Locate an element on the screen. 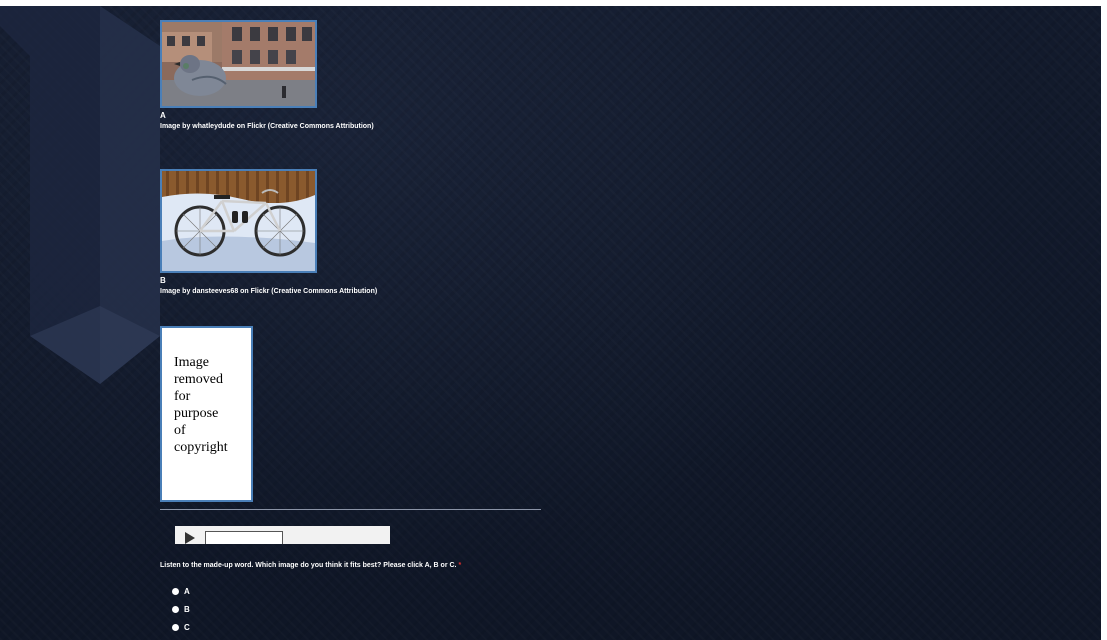  bicycle-photo is located at coordinates (238, 221).